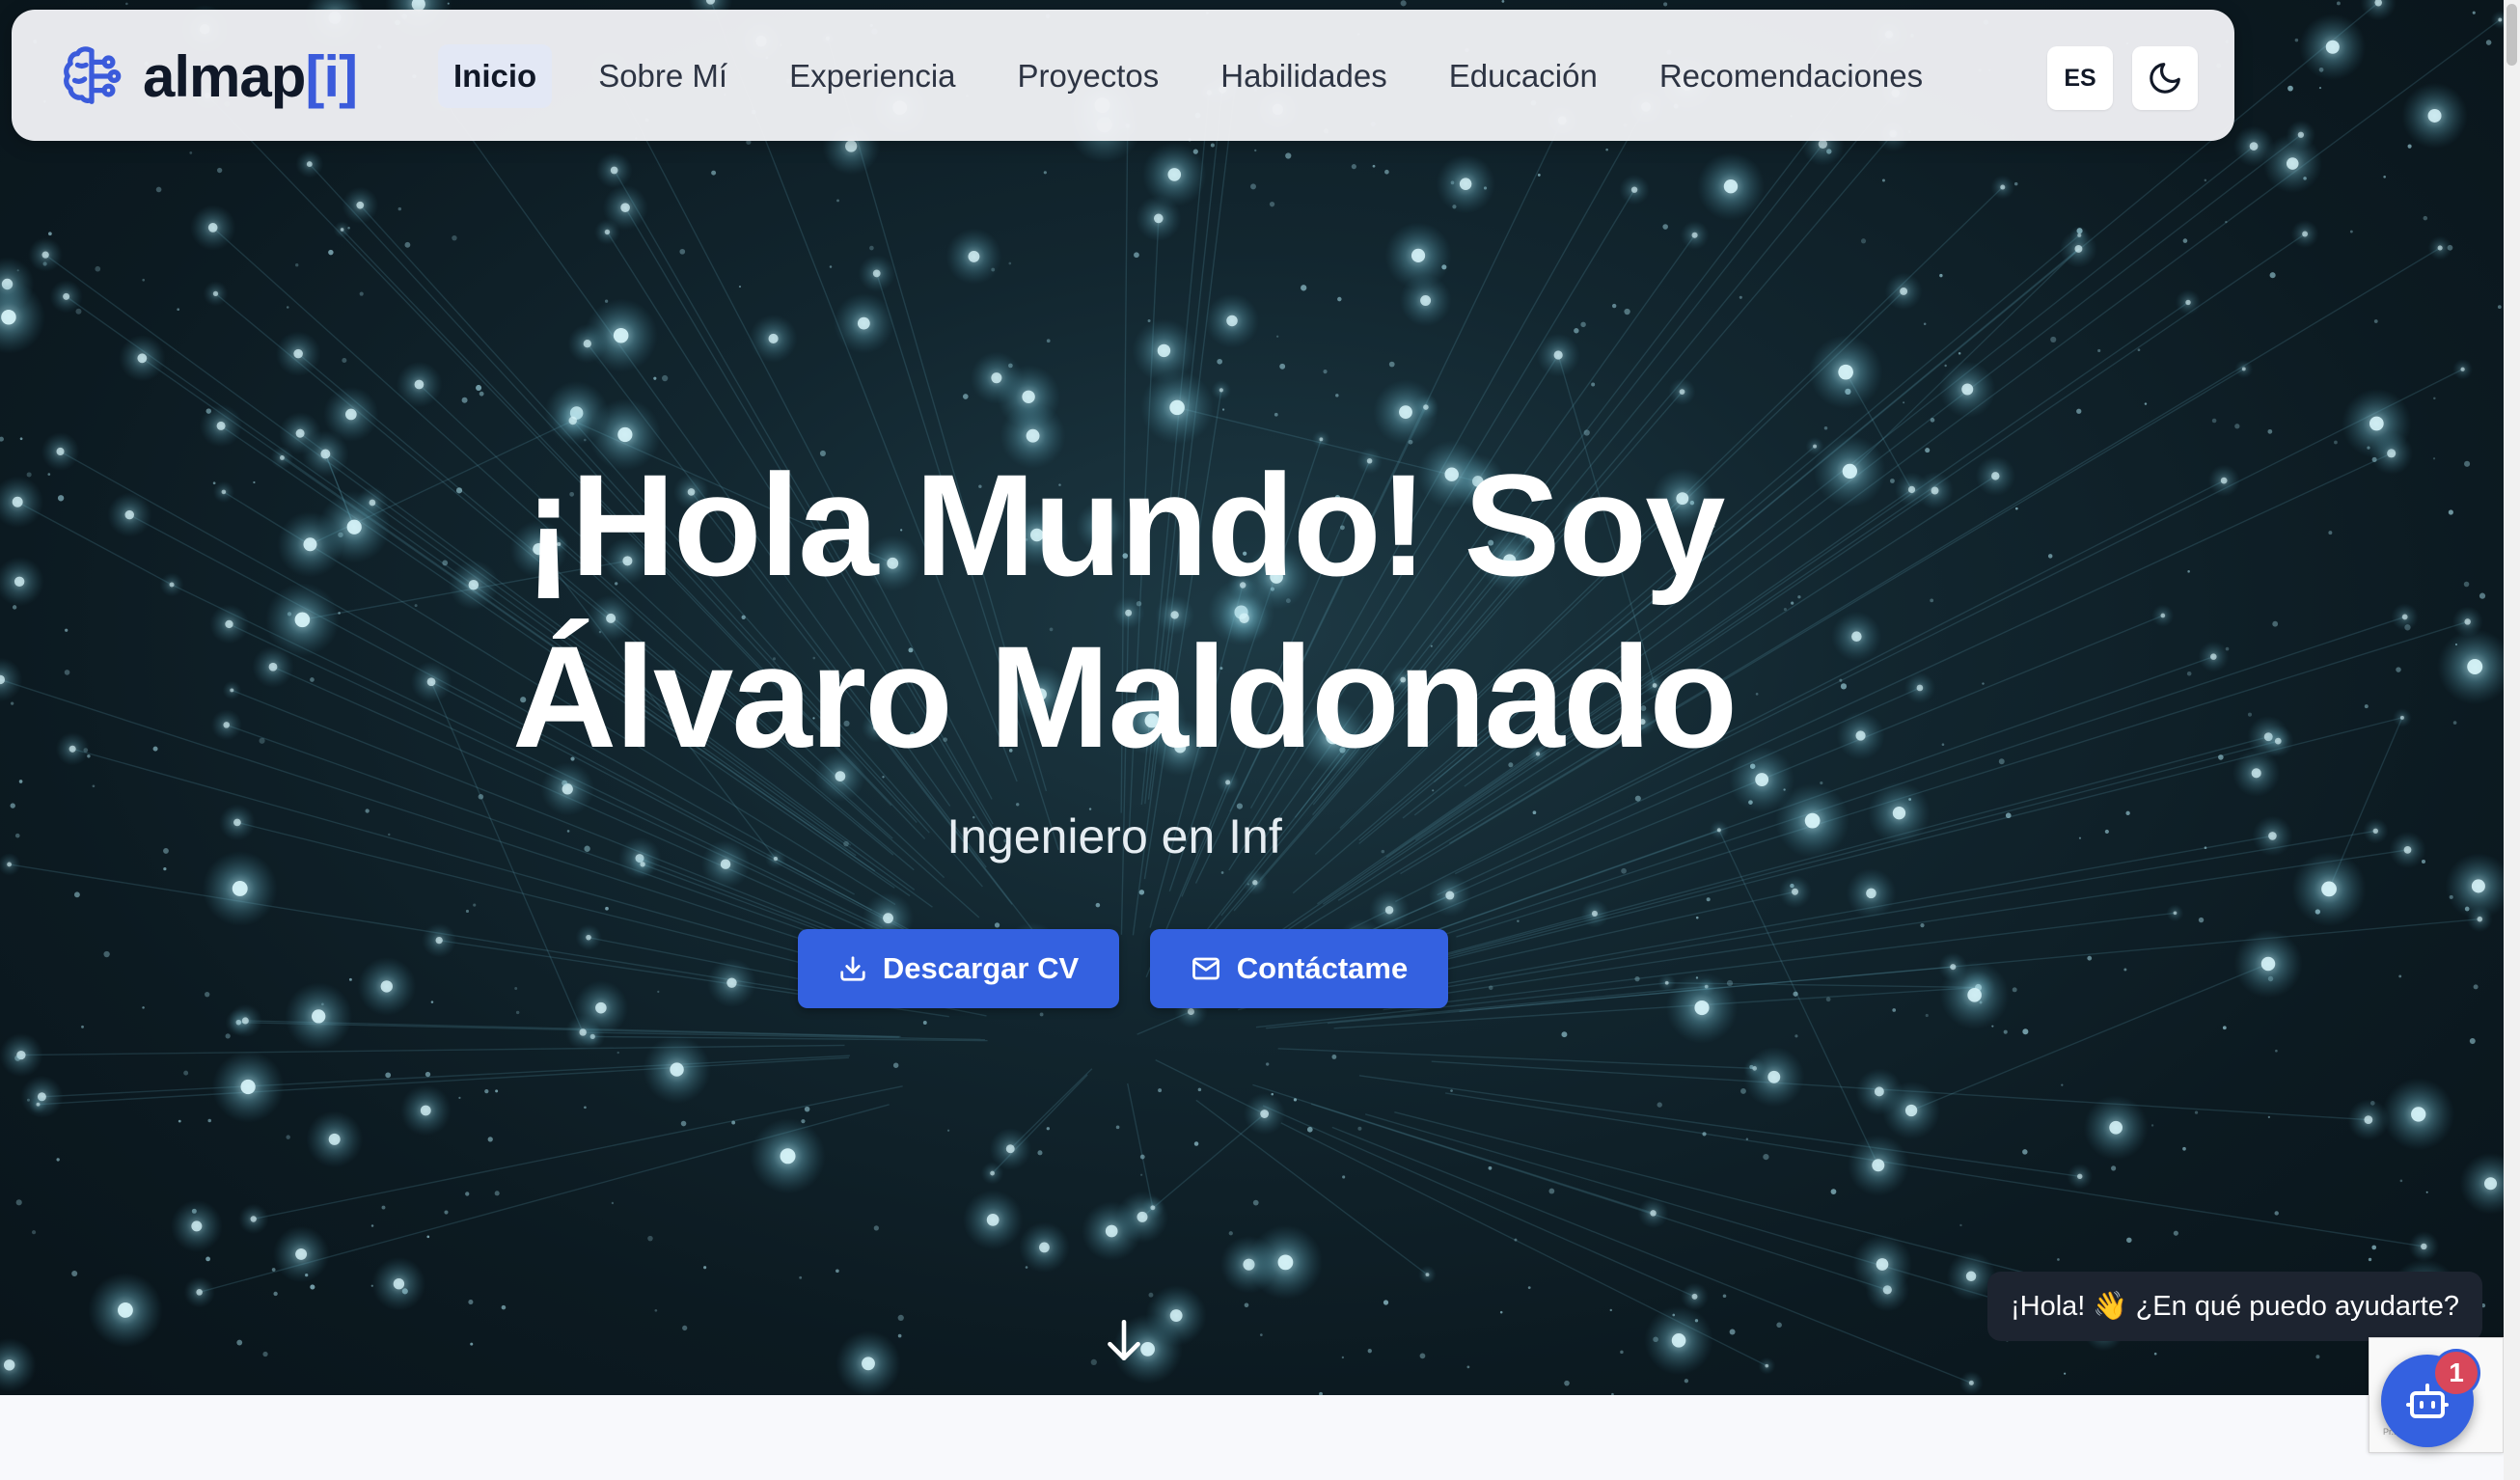  Describe the element at coordinates (2512, 35) in the screenshot. I see `scrollbar-thumb` at that location.